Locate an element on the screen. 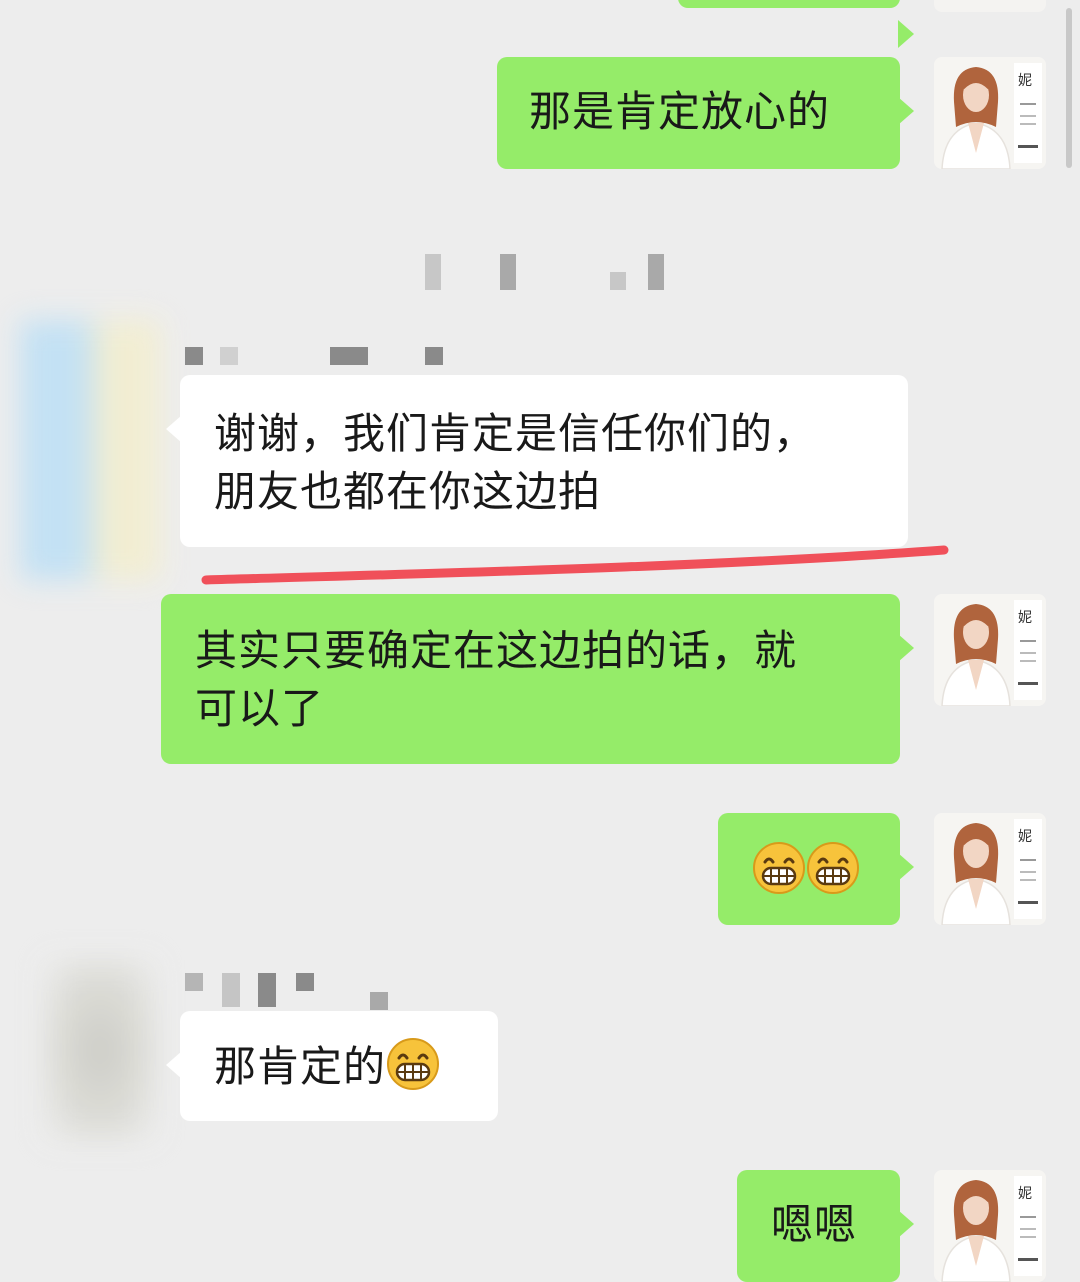  partial-message-bubble is located at coordinates (796, 24).